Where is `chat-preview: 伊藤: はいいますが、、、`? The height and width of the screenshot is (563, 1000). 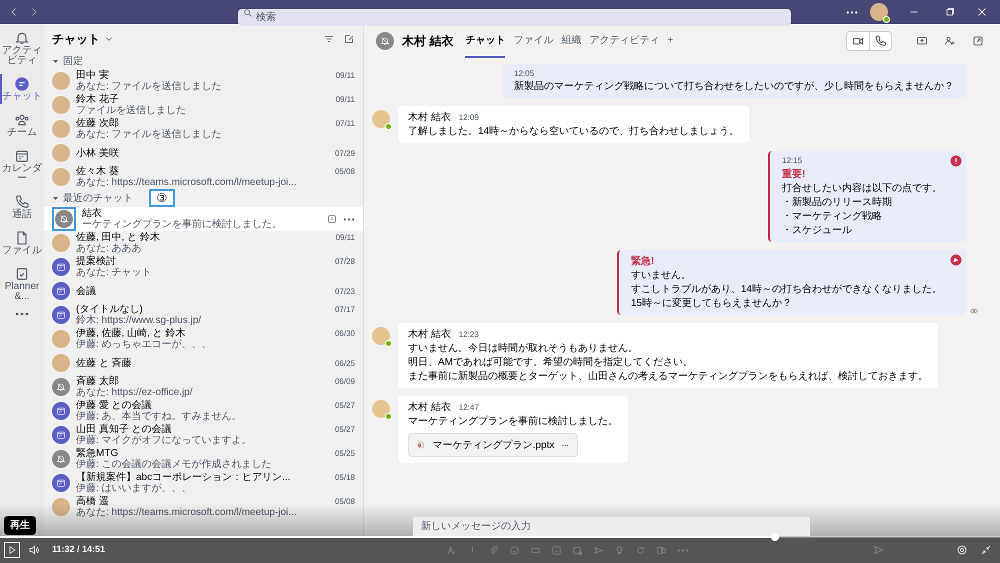
chat-preview: 伊藤: はいいますが、、、 is located at coordinates (134, 488).